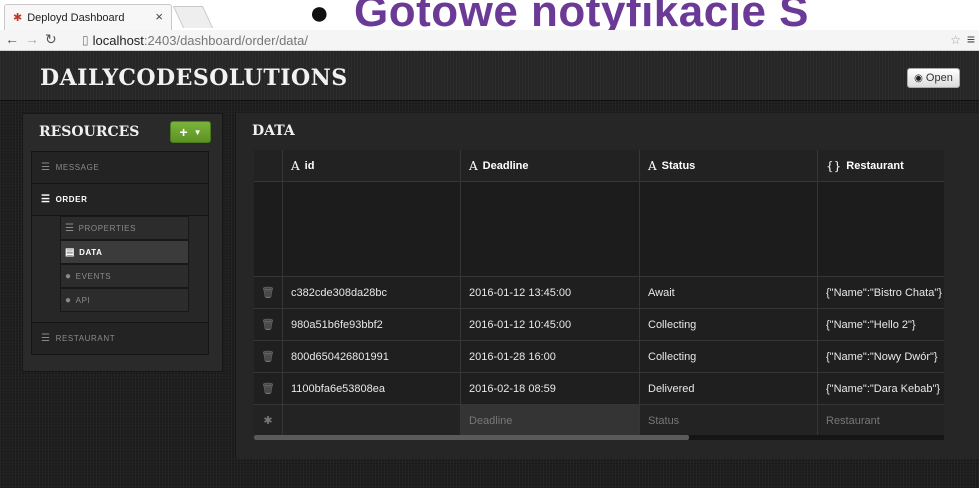 This screenshot has height=488, width=979. I want to click on column-header-restaurant: {} Restaurant, so click(881, 166).